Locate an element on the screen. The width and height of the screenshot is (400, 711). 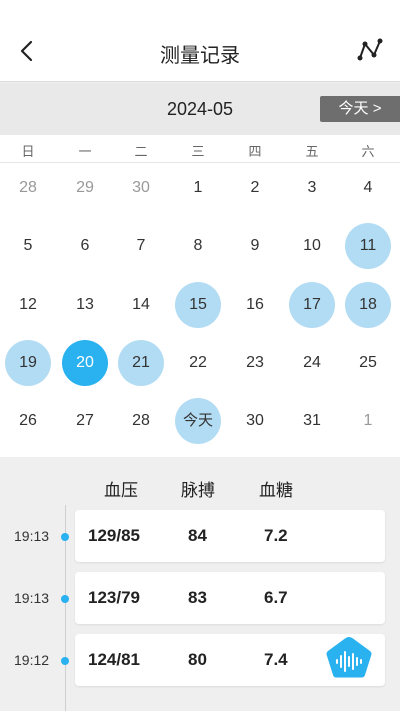
weekday-label: 四 is located at coordinates (255, 151).